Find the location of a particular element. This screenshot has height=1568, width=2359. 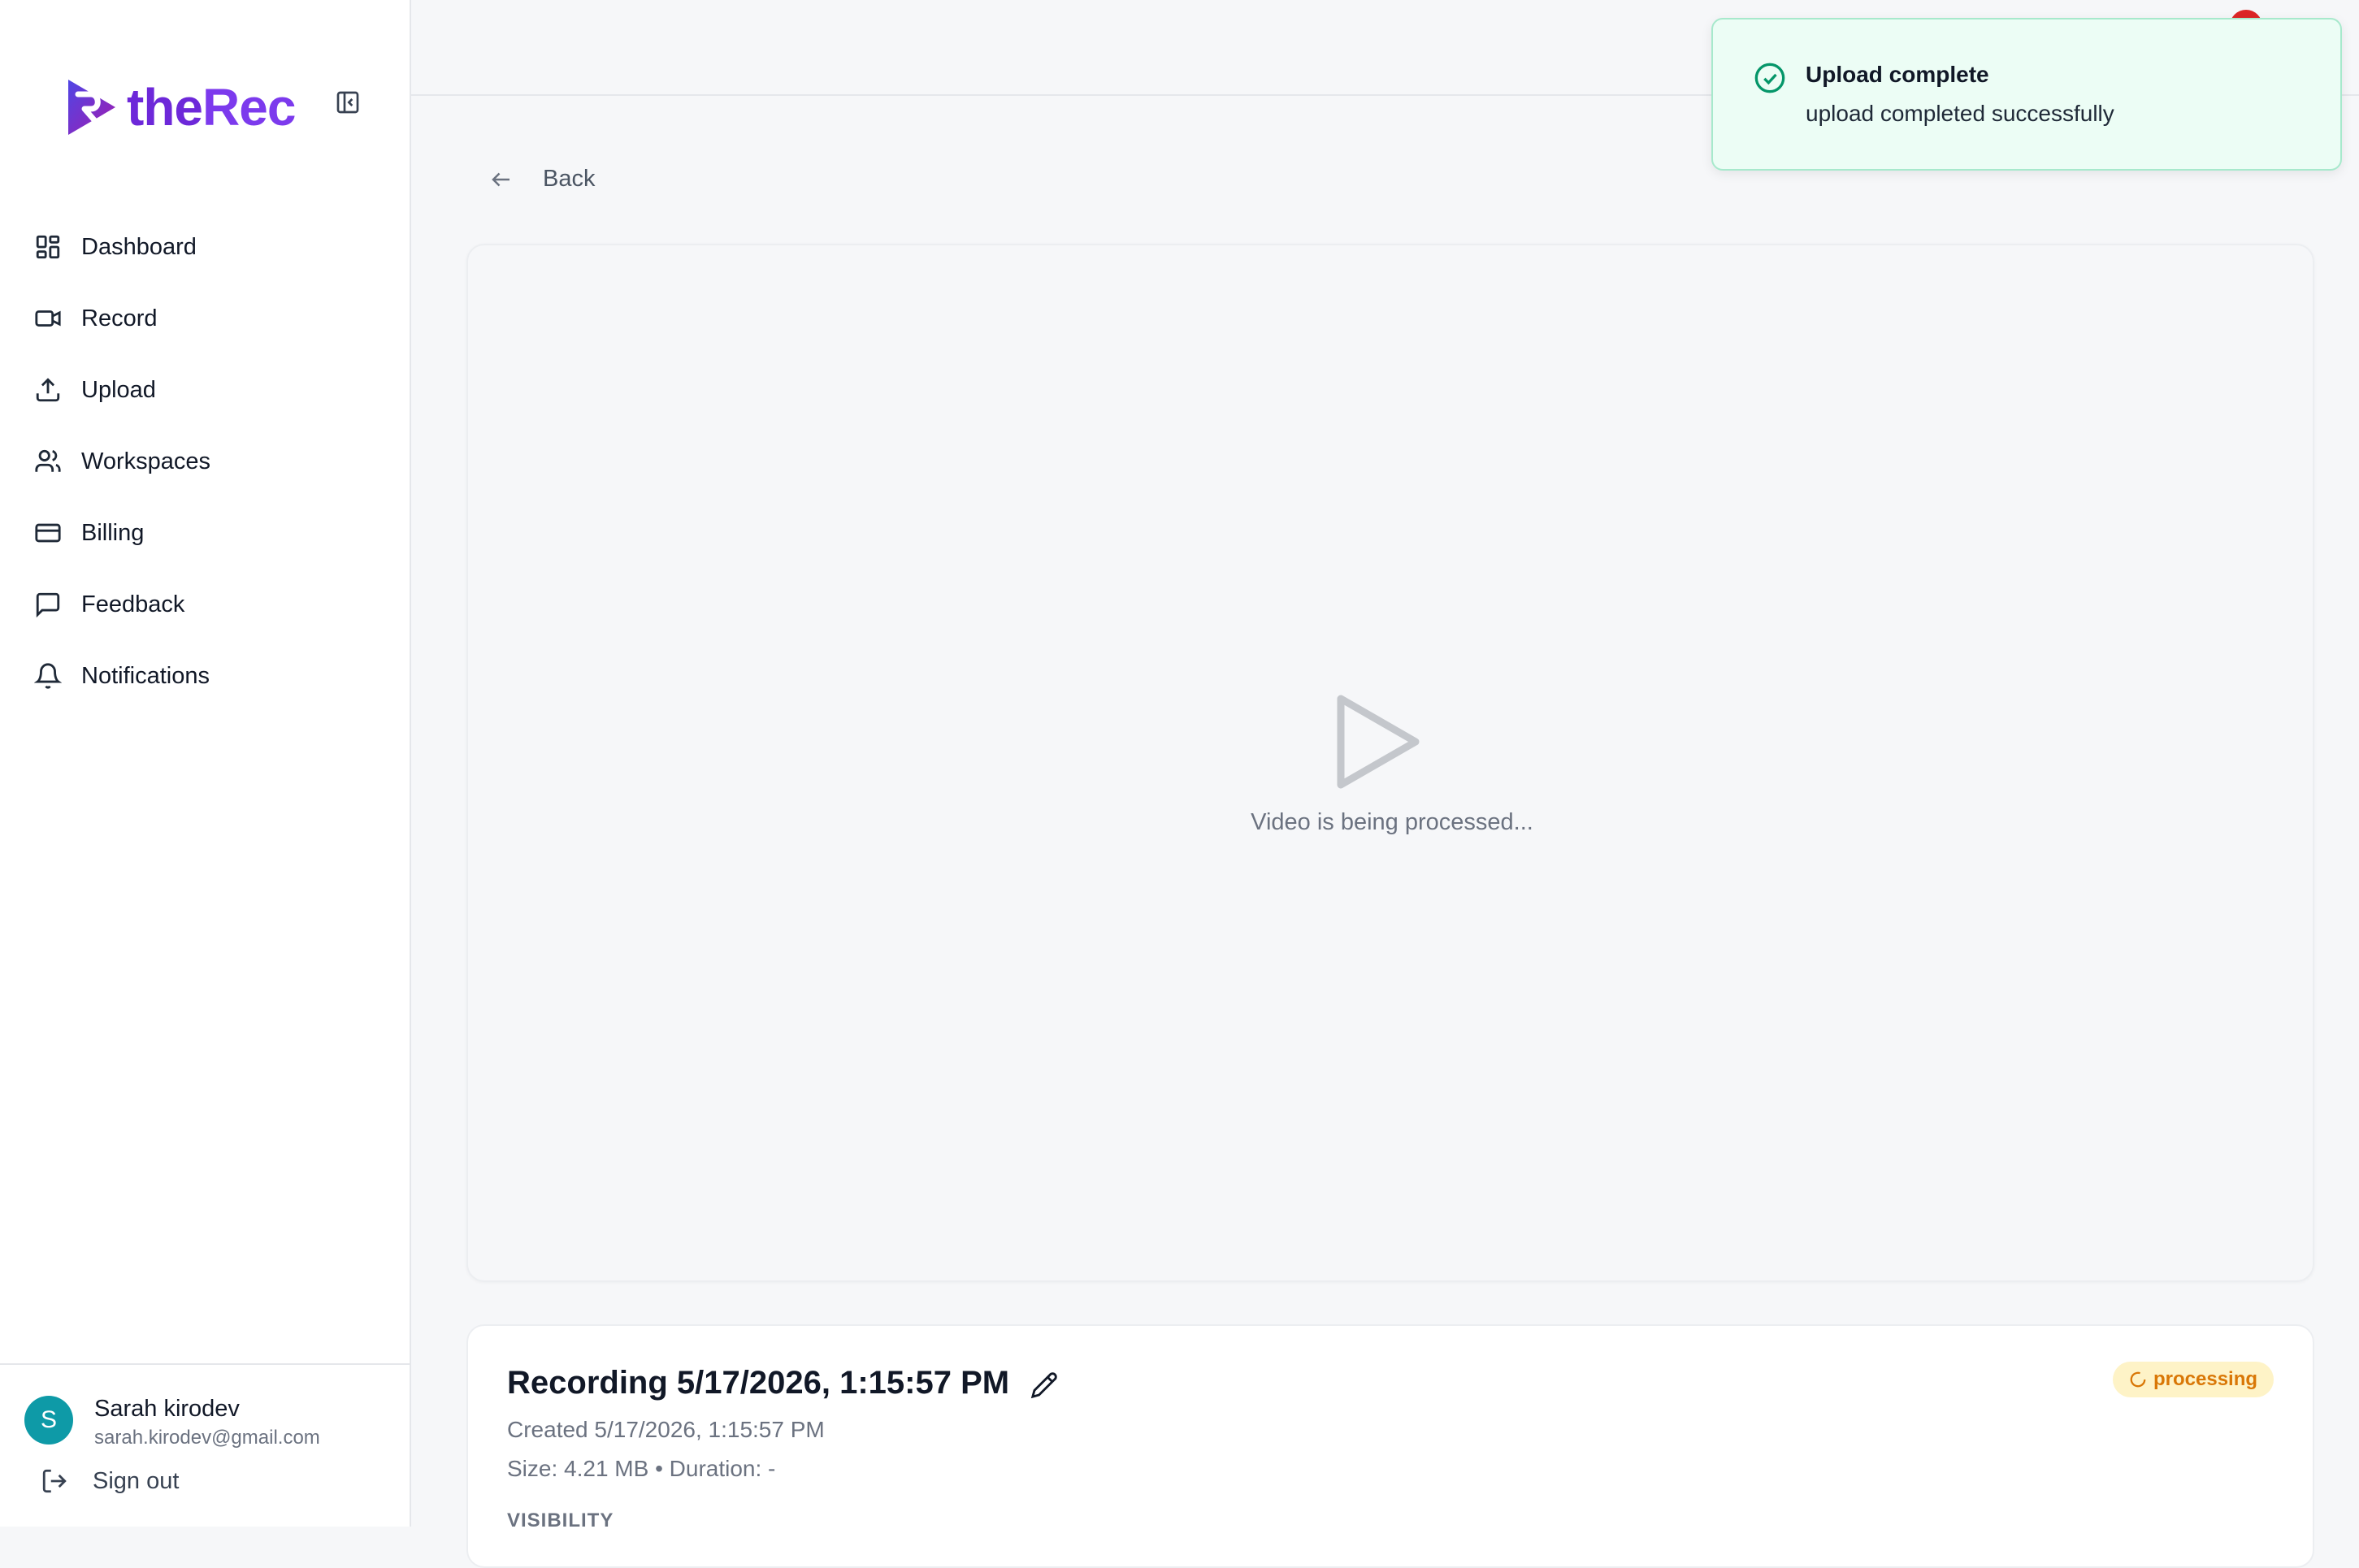

brand-name: theRec is located at coordinates (211, 107).